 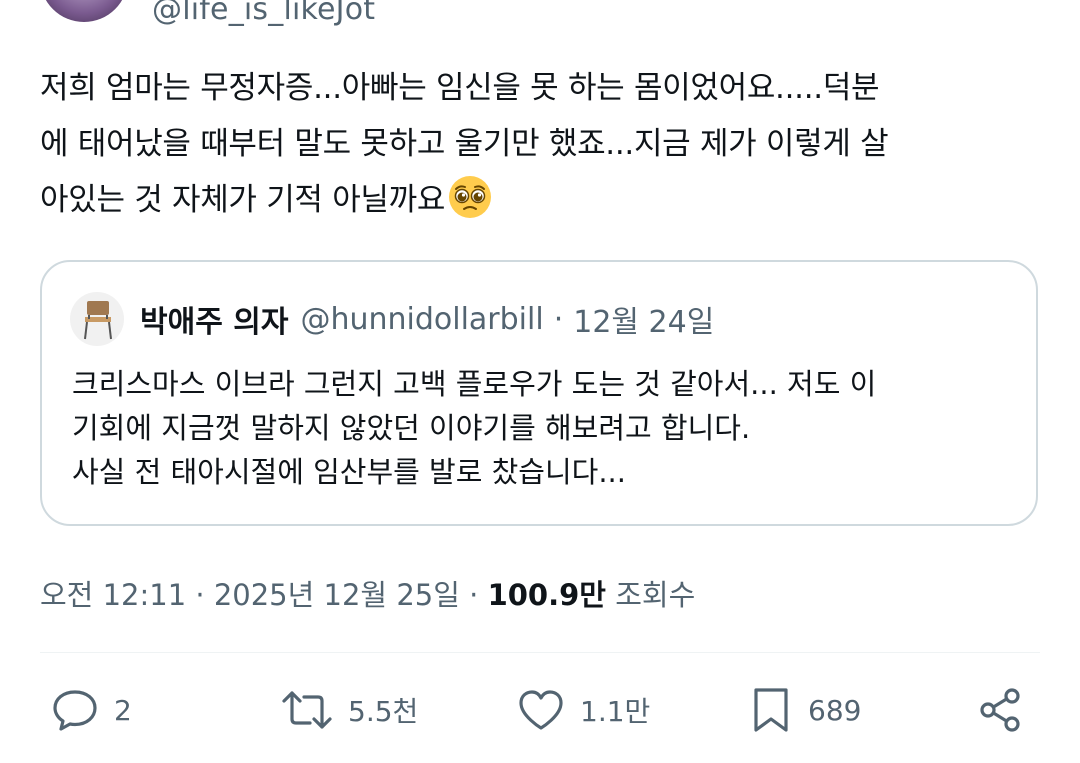 What do you see at coordinates (470, 197) in the screenshot?
I see `pleading-face-icon` at bounding box center [470, 197].